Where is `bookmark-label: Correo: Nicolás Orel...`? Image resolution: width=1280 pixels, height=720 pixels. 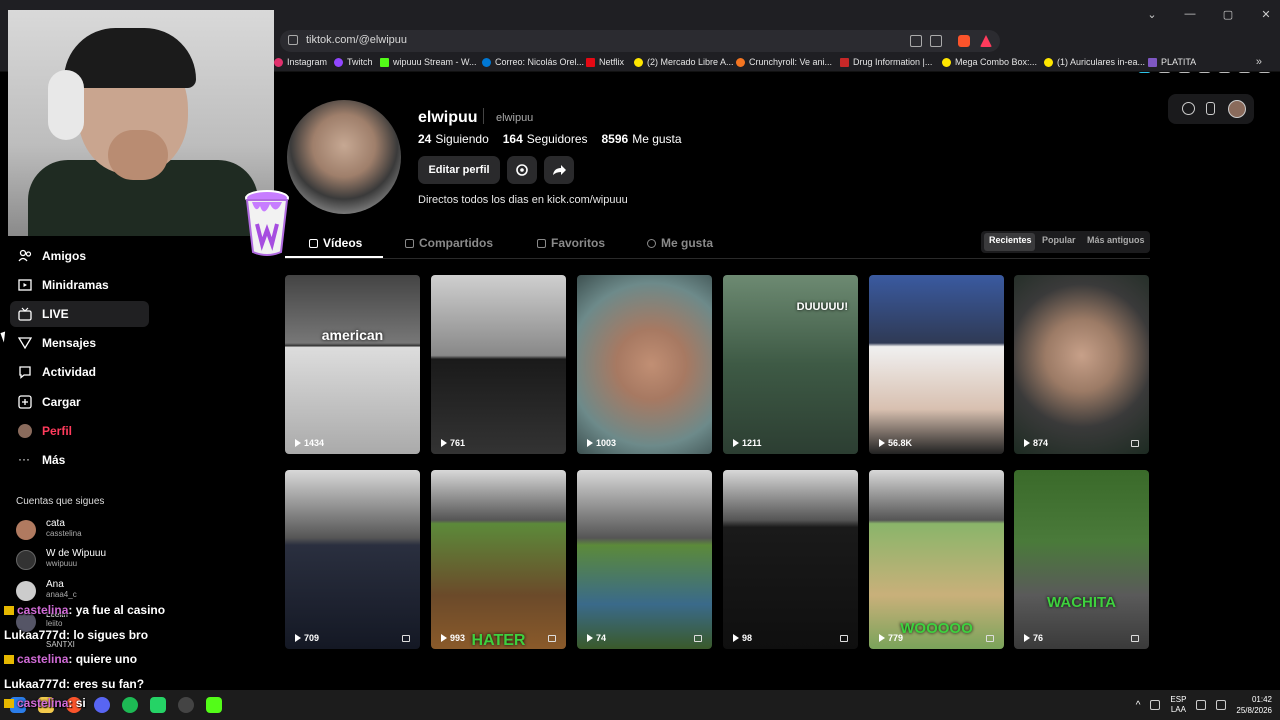
bookmark-label: Correo: Nicolás Orel... is located at coordinates (540, 62).